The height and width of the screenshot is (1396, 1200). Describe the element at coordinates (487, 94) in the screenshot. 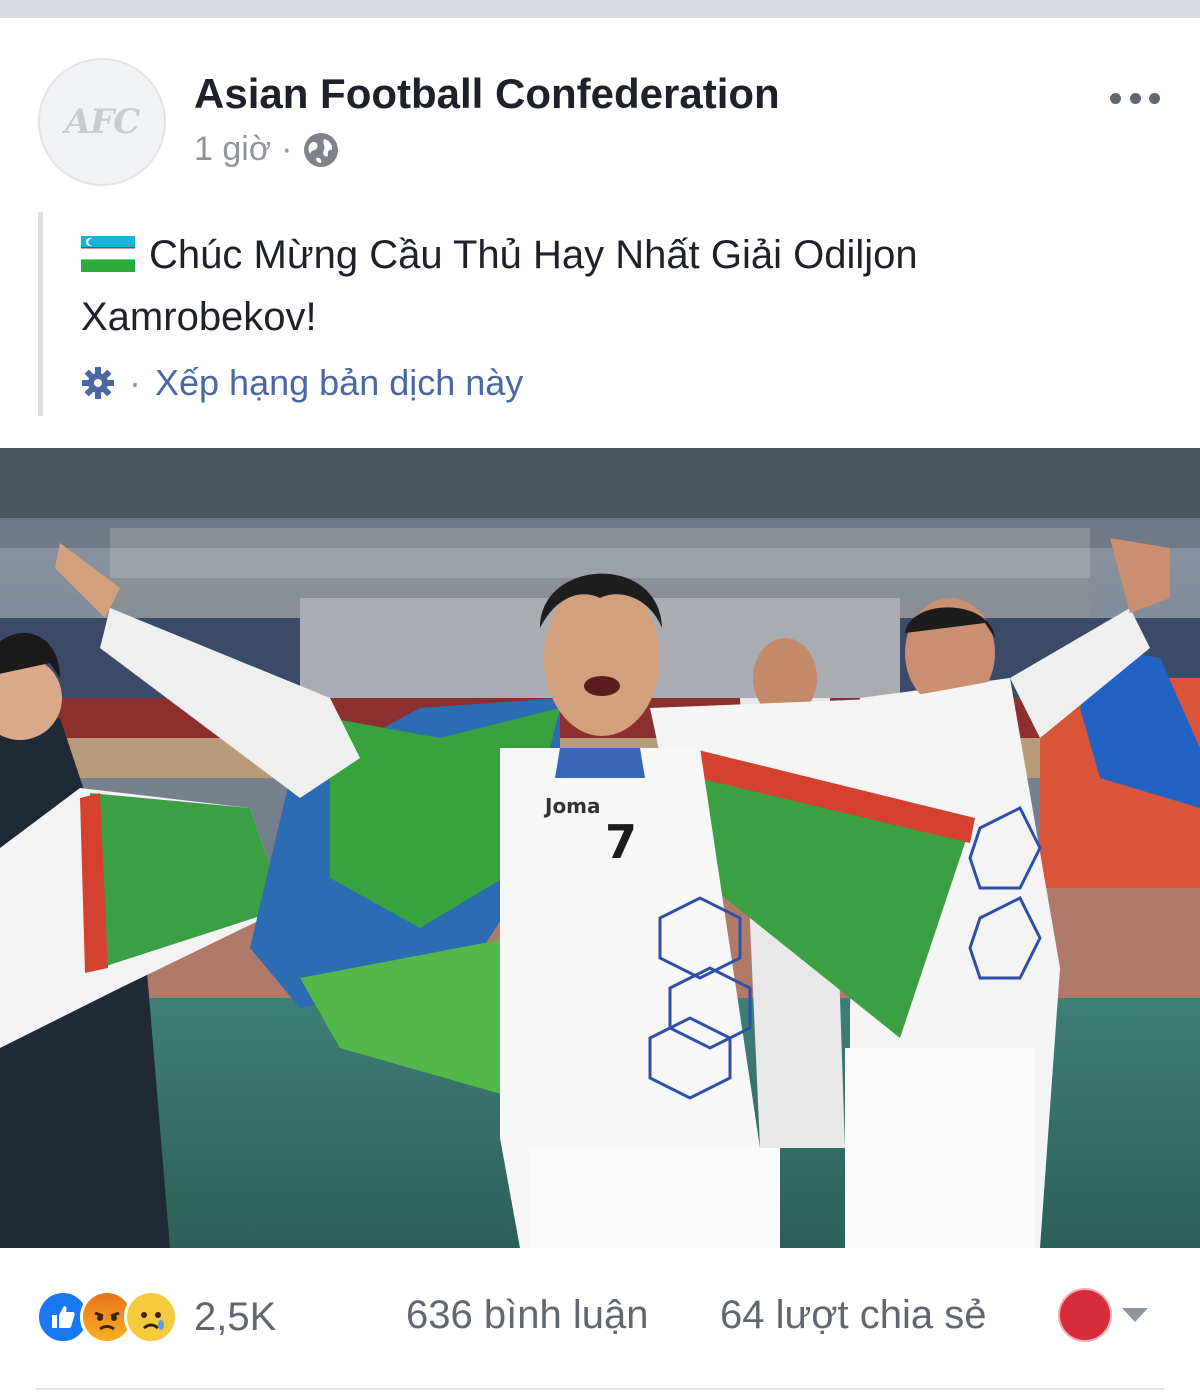

I see `page-name-link: Asian Football Confederation` at that location.